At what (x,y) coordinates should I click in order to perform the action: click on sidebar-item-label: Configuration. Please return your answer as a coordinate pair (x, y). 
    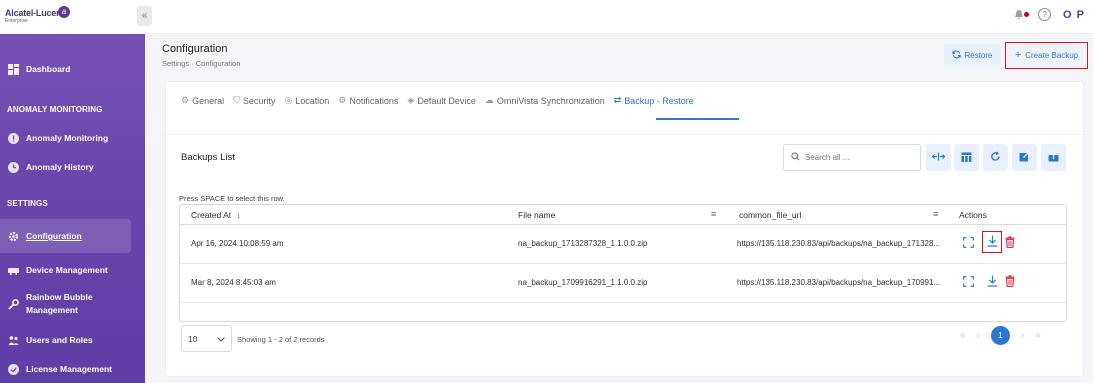
    Looking at the image, I should click on (54, 236).